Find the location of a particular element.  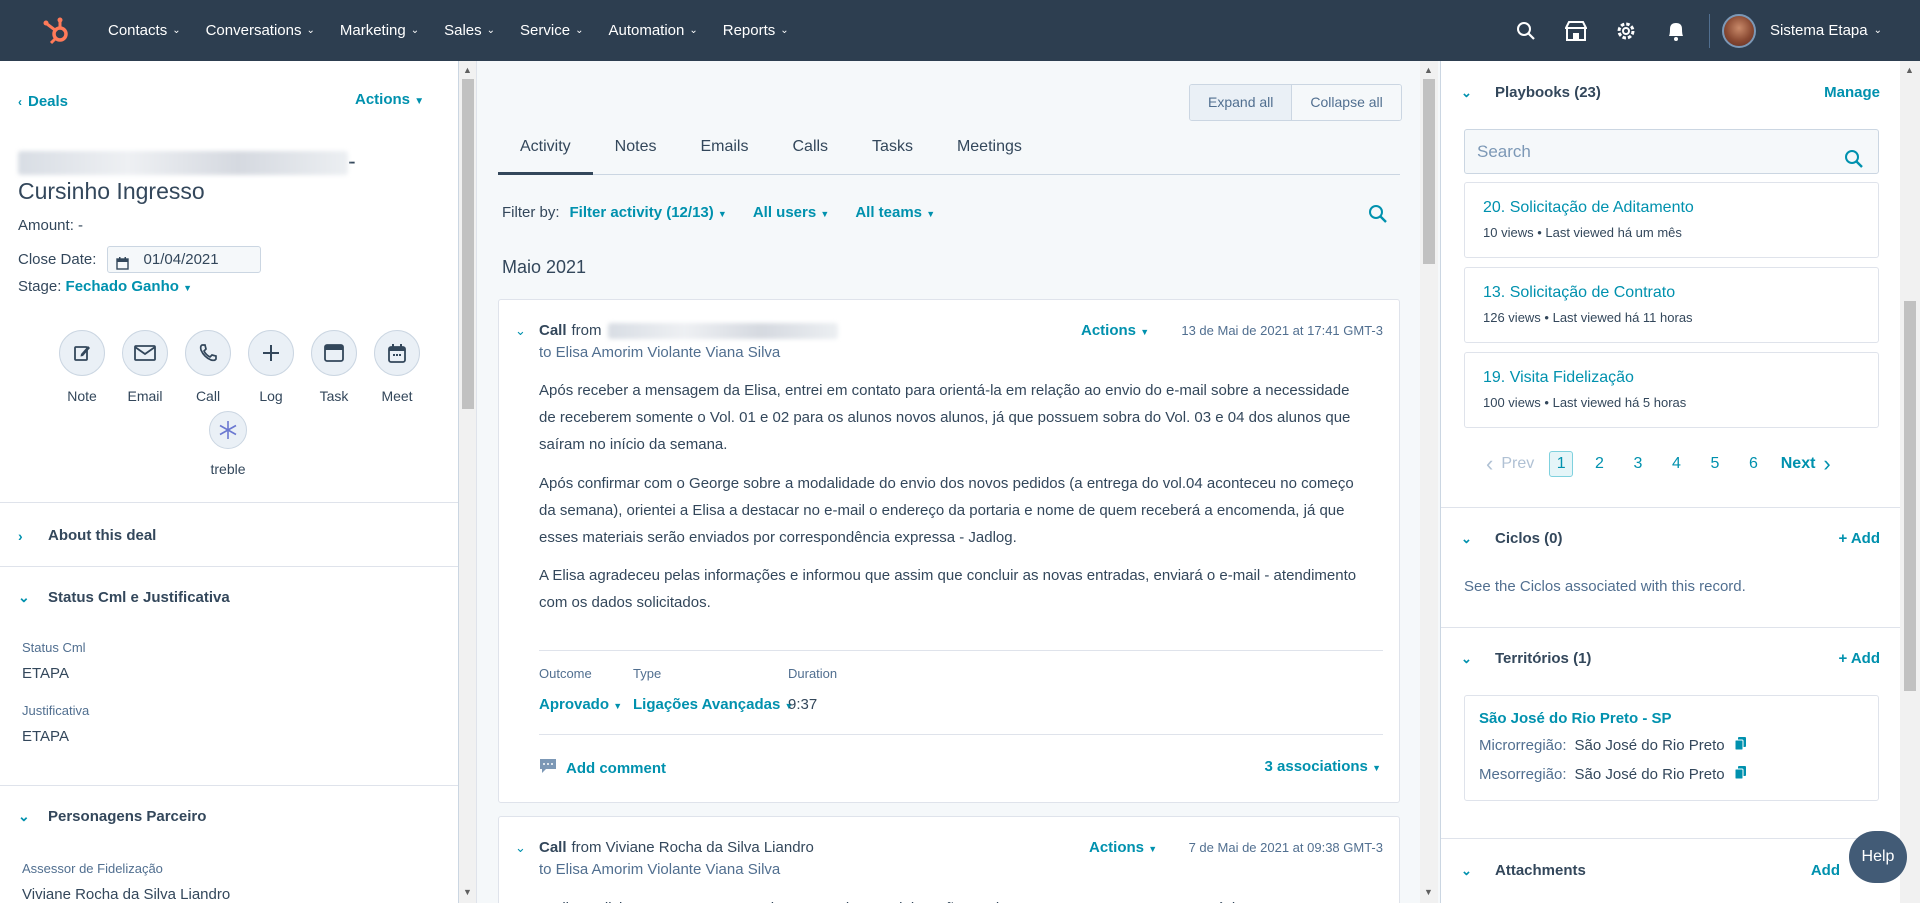

attachments-section-toggle: ⌄ Attachments is located at coordinates (1523, 870).